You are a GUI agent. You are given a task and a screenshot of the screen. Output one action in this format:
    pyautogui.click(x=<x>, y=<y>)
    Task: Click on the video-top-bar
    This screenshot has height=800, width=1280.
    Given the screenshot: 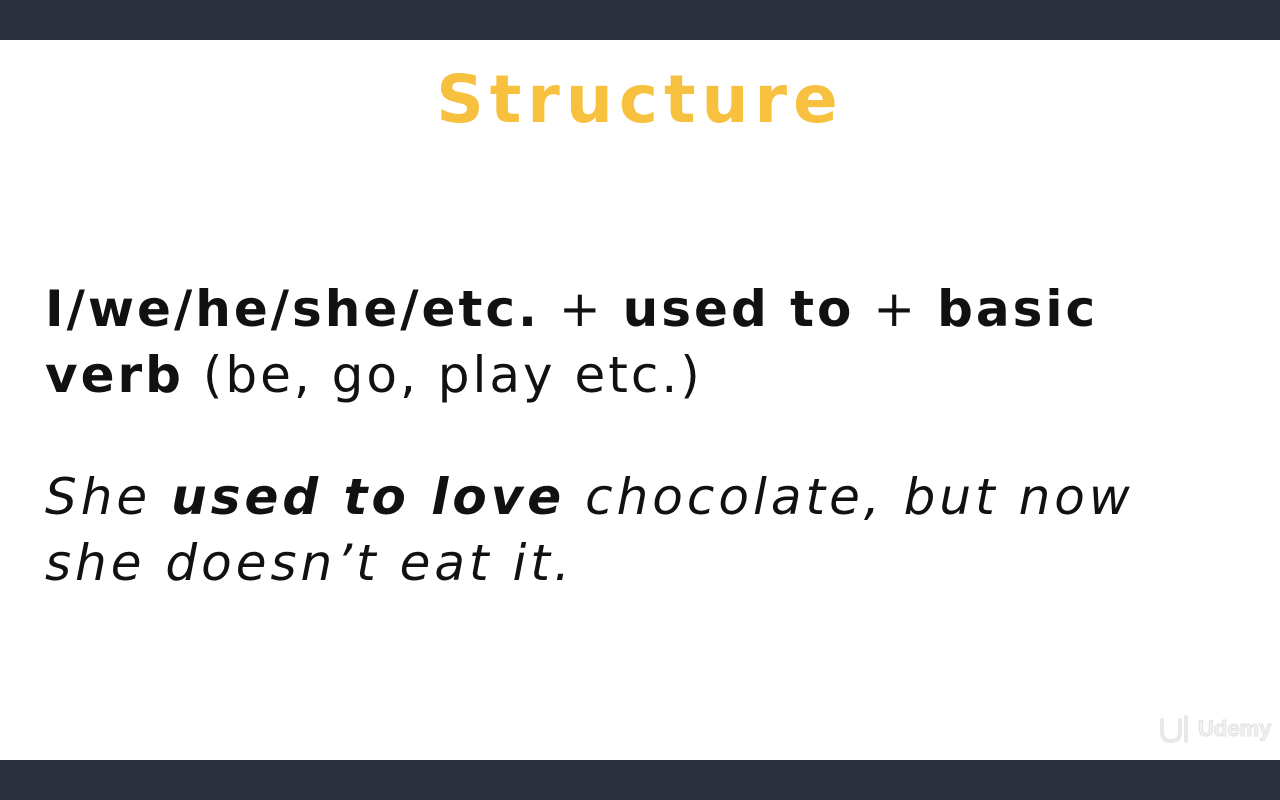 What is the action you would take?
    pyautogui.click(x=640, y=20)
    